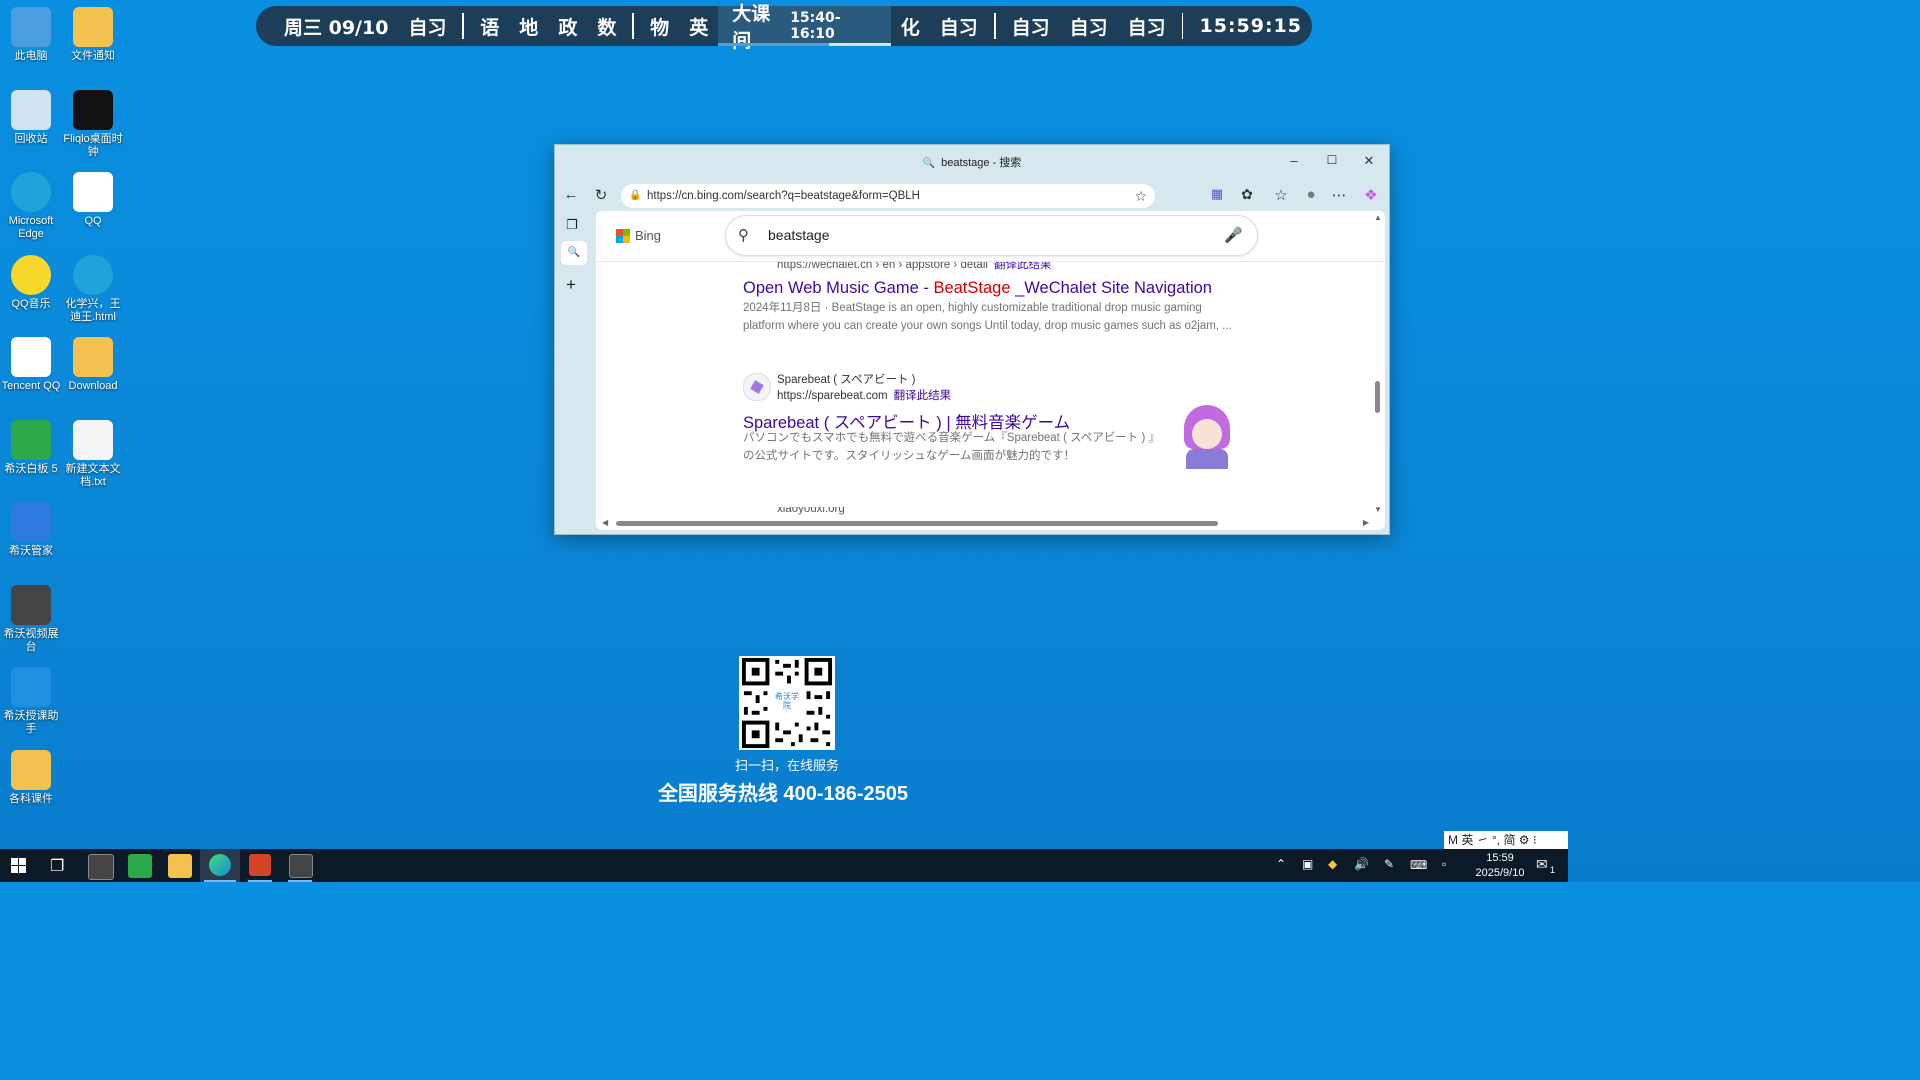 The width and height of the screenshot is (1920, 1080). Describe the element at coordinates (660, 27) in the screenshot. I see `schedule-item: 物` at that location.